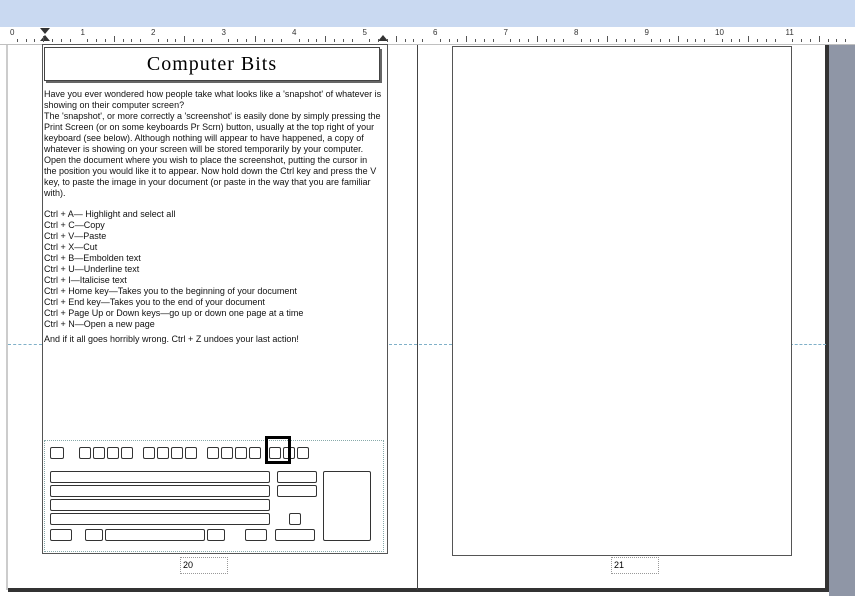 This screenshot has width=855, height=596. I want to click on page-number-right: 21, so click(635, 565).